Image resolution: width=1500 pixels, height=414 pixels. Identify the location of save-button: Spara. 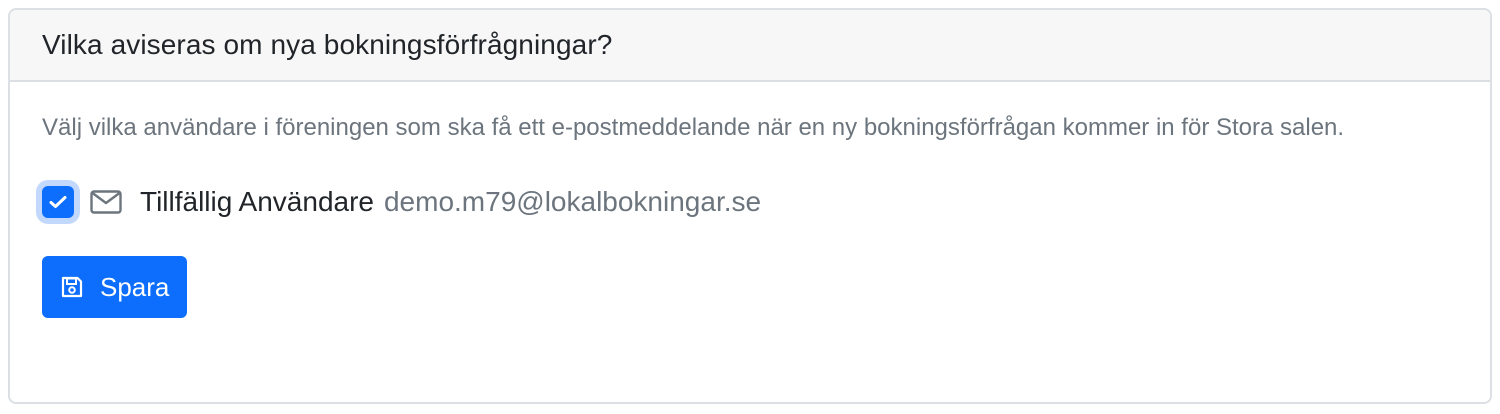
(115, 287).